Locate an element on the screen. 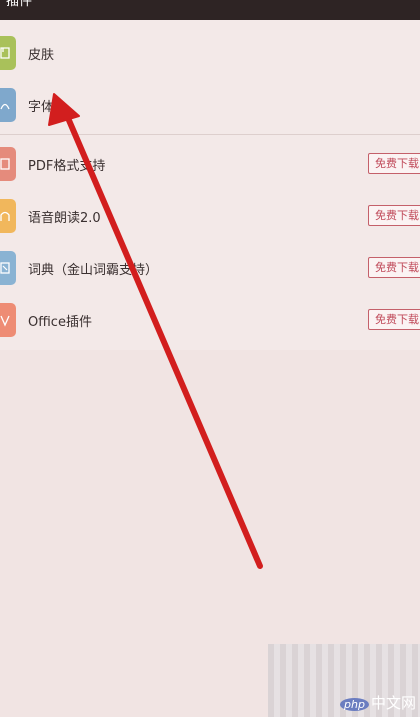  list-item-label: 语音朗读2.0 is located at coordinates (64, 218).